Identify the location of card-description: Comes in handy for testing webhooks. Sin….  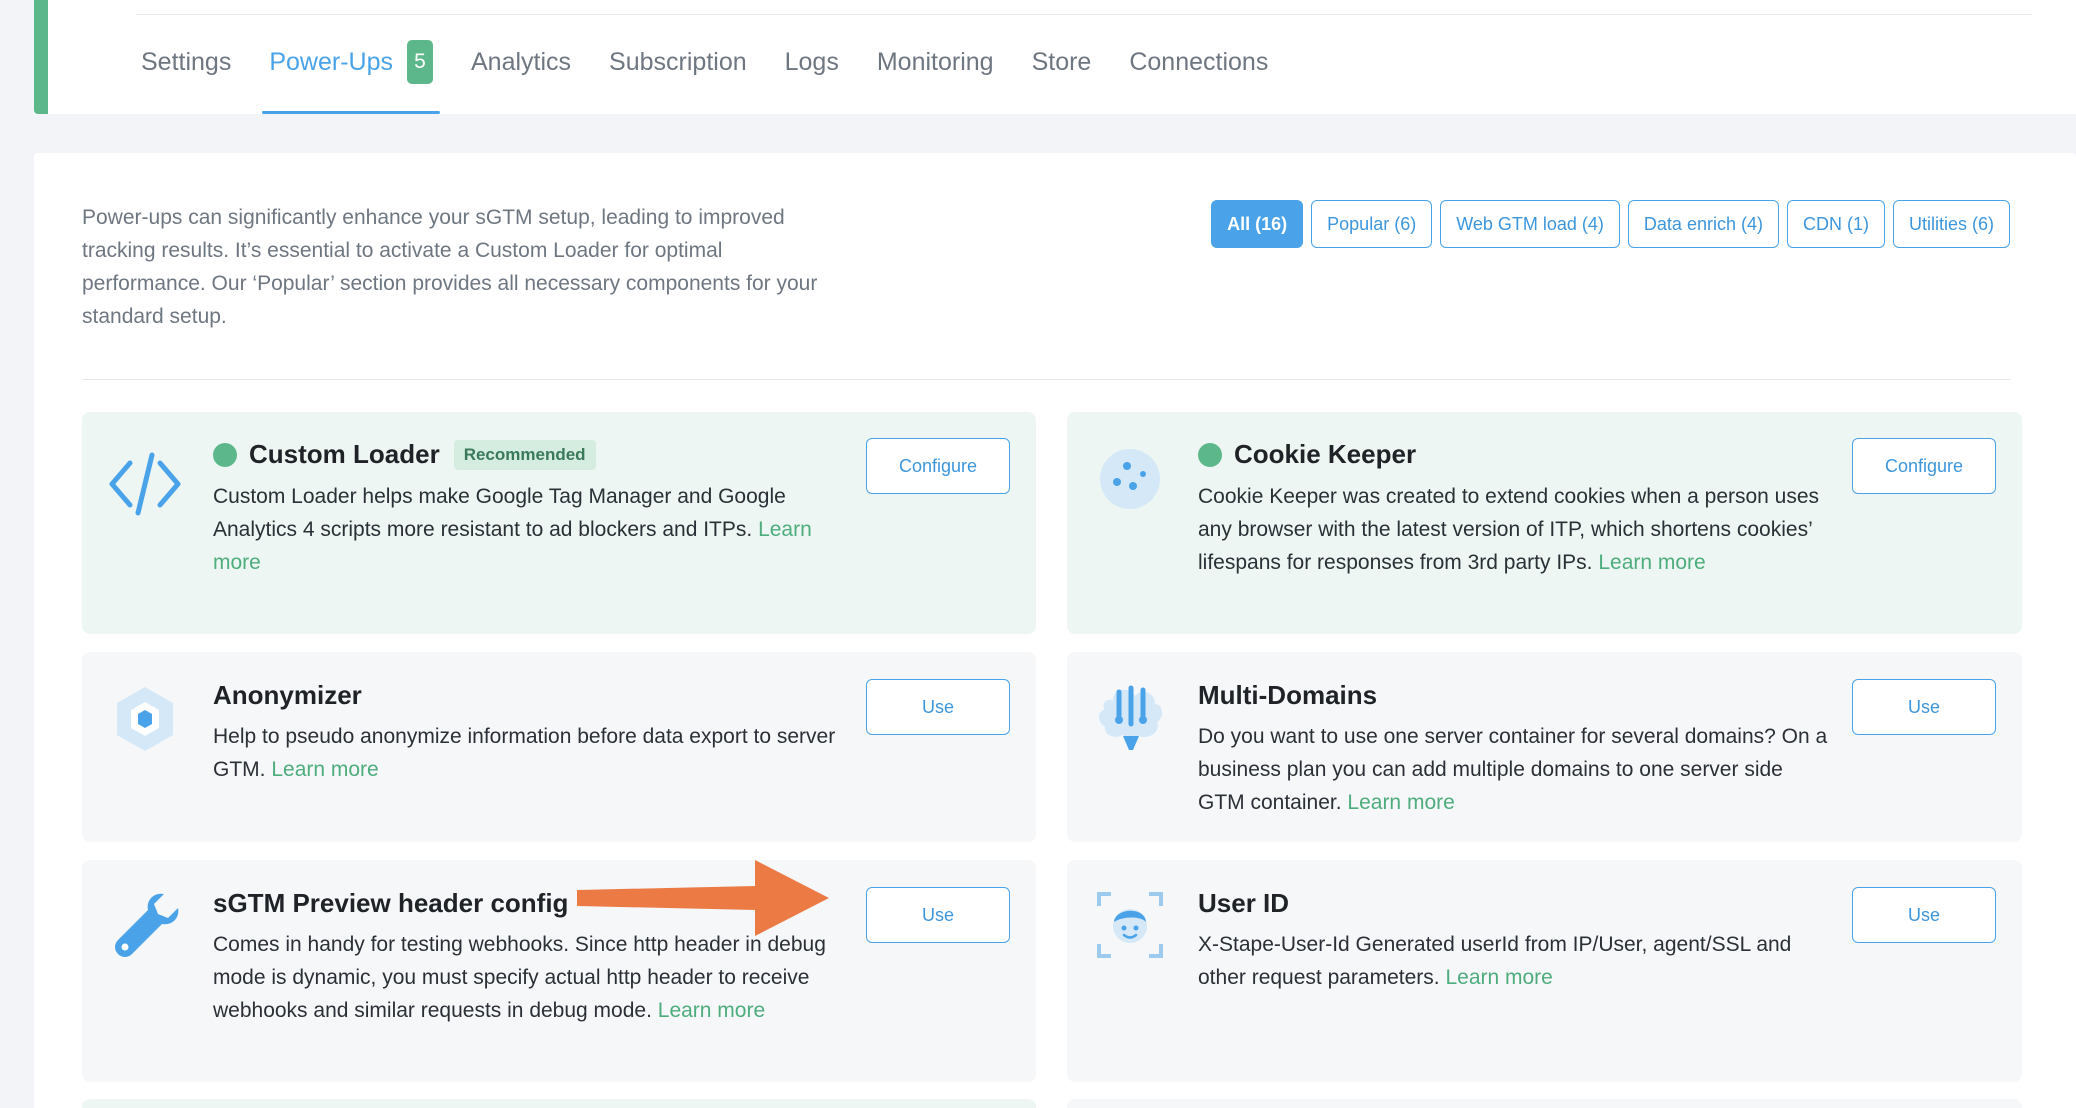
(528, 977).